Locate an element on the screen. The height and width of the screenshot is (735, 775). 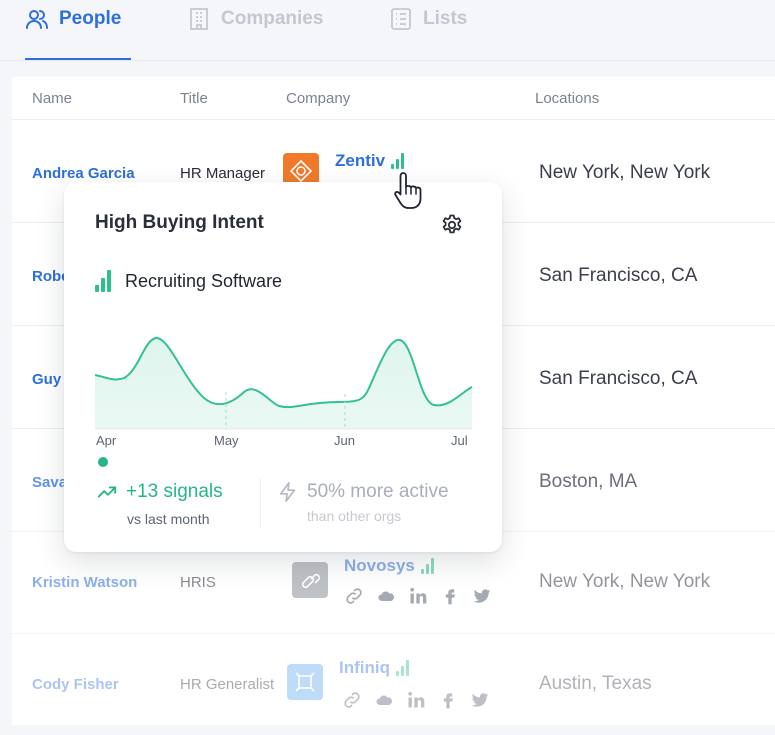
month-label: May is located at coordinates (226, 440).